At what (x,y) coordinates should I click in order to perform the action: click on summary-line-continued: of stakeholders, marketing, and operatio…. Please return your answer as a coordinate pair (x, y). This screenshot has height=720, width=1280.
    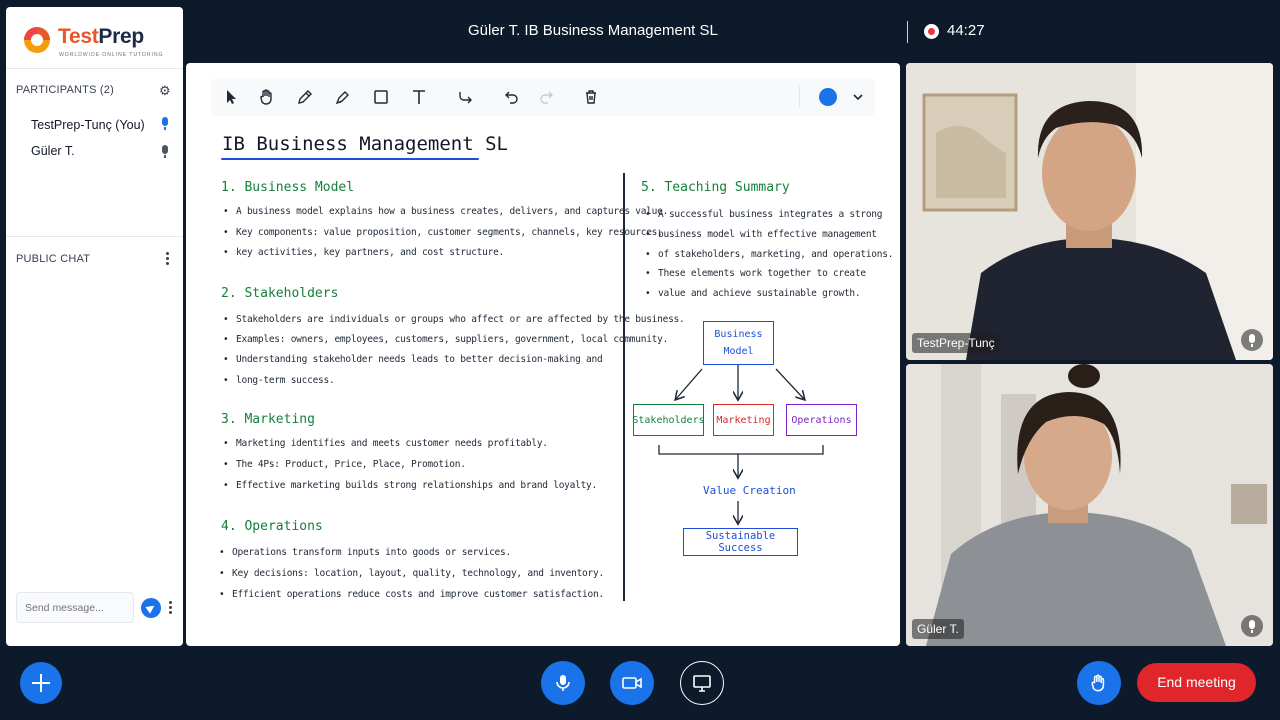
    Looking at the image, I should click on (769, 254).